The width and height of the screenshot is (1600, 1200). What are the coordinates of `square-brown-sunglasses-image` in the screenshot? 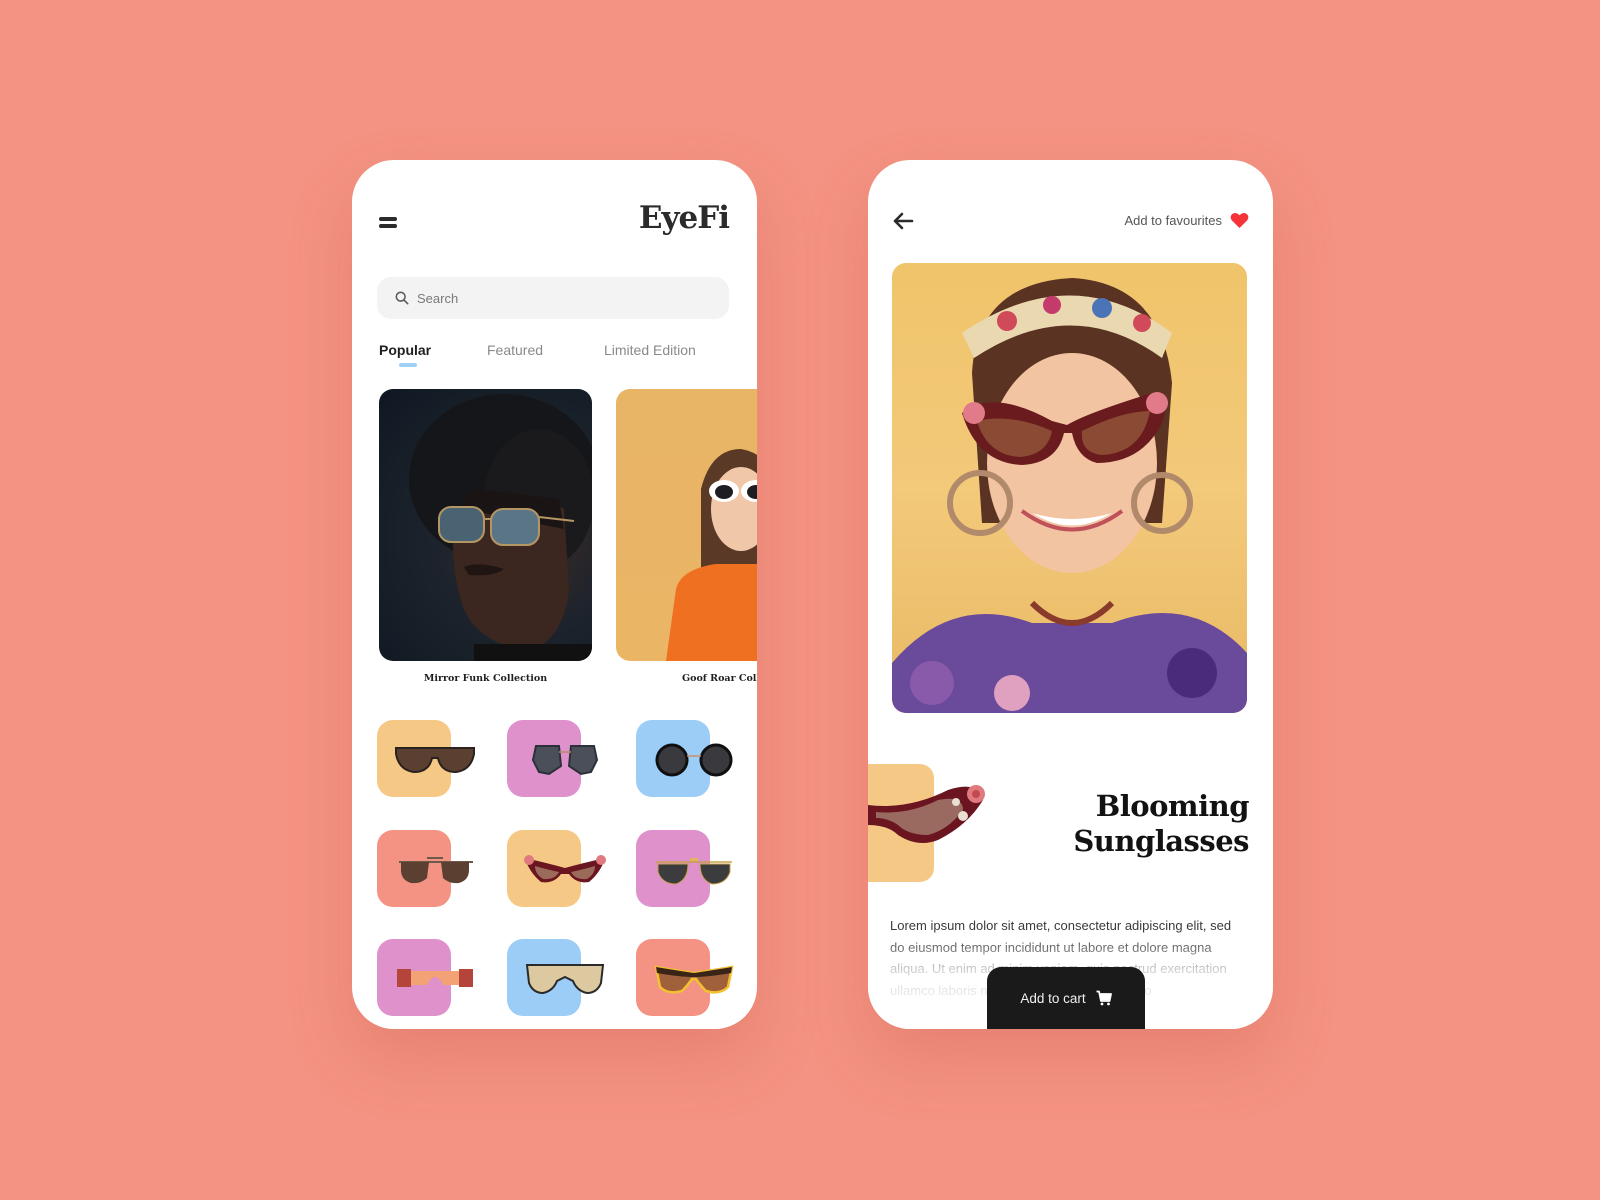 It's located at (435, 760).